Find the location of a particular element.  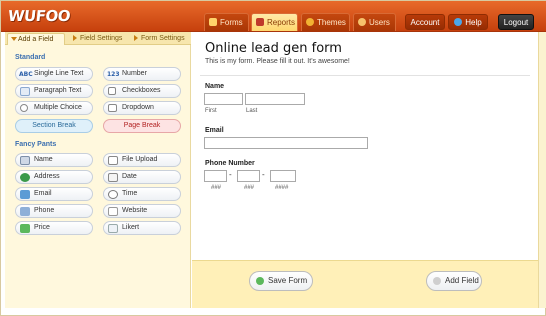

paragraph-icon is located at coordinates (25, 91).